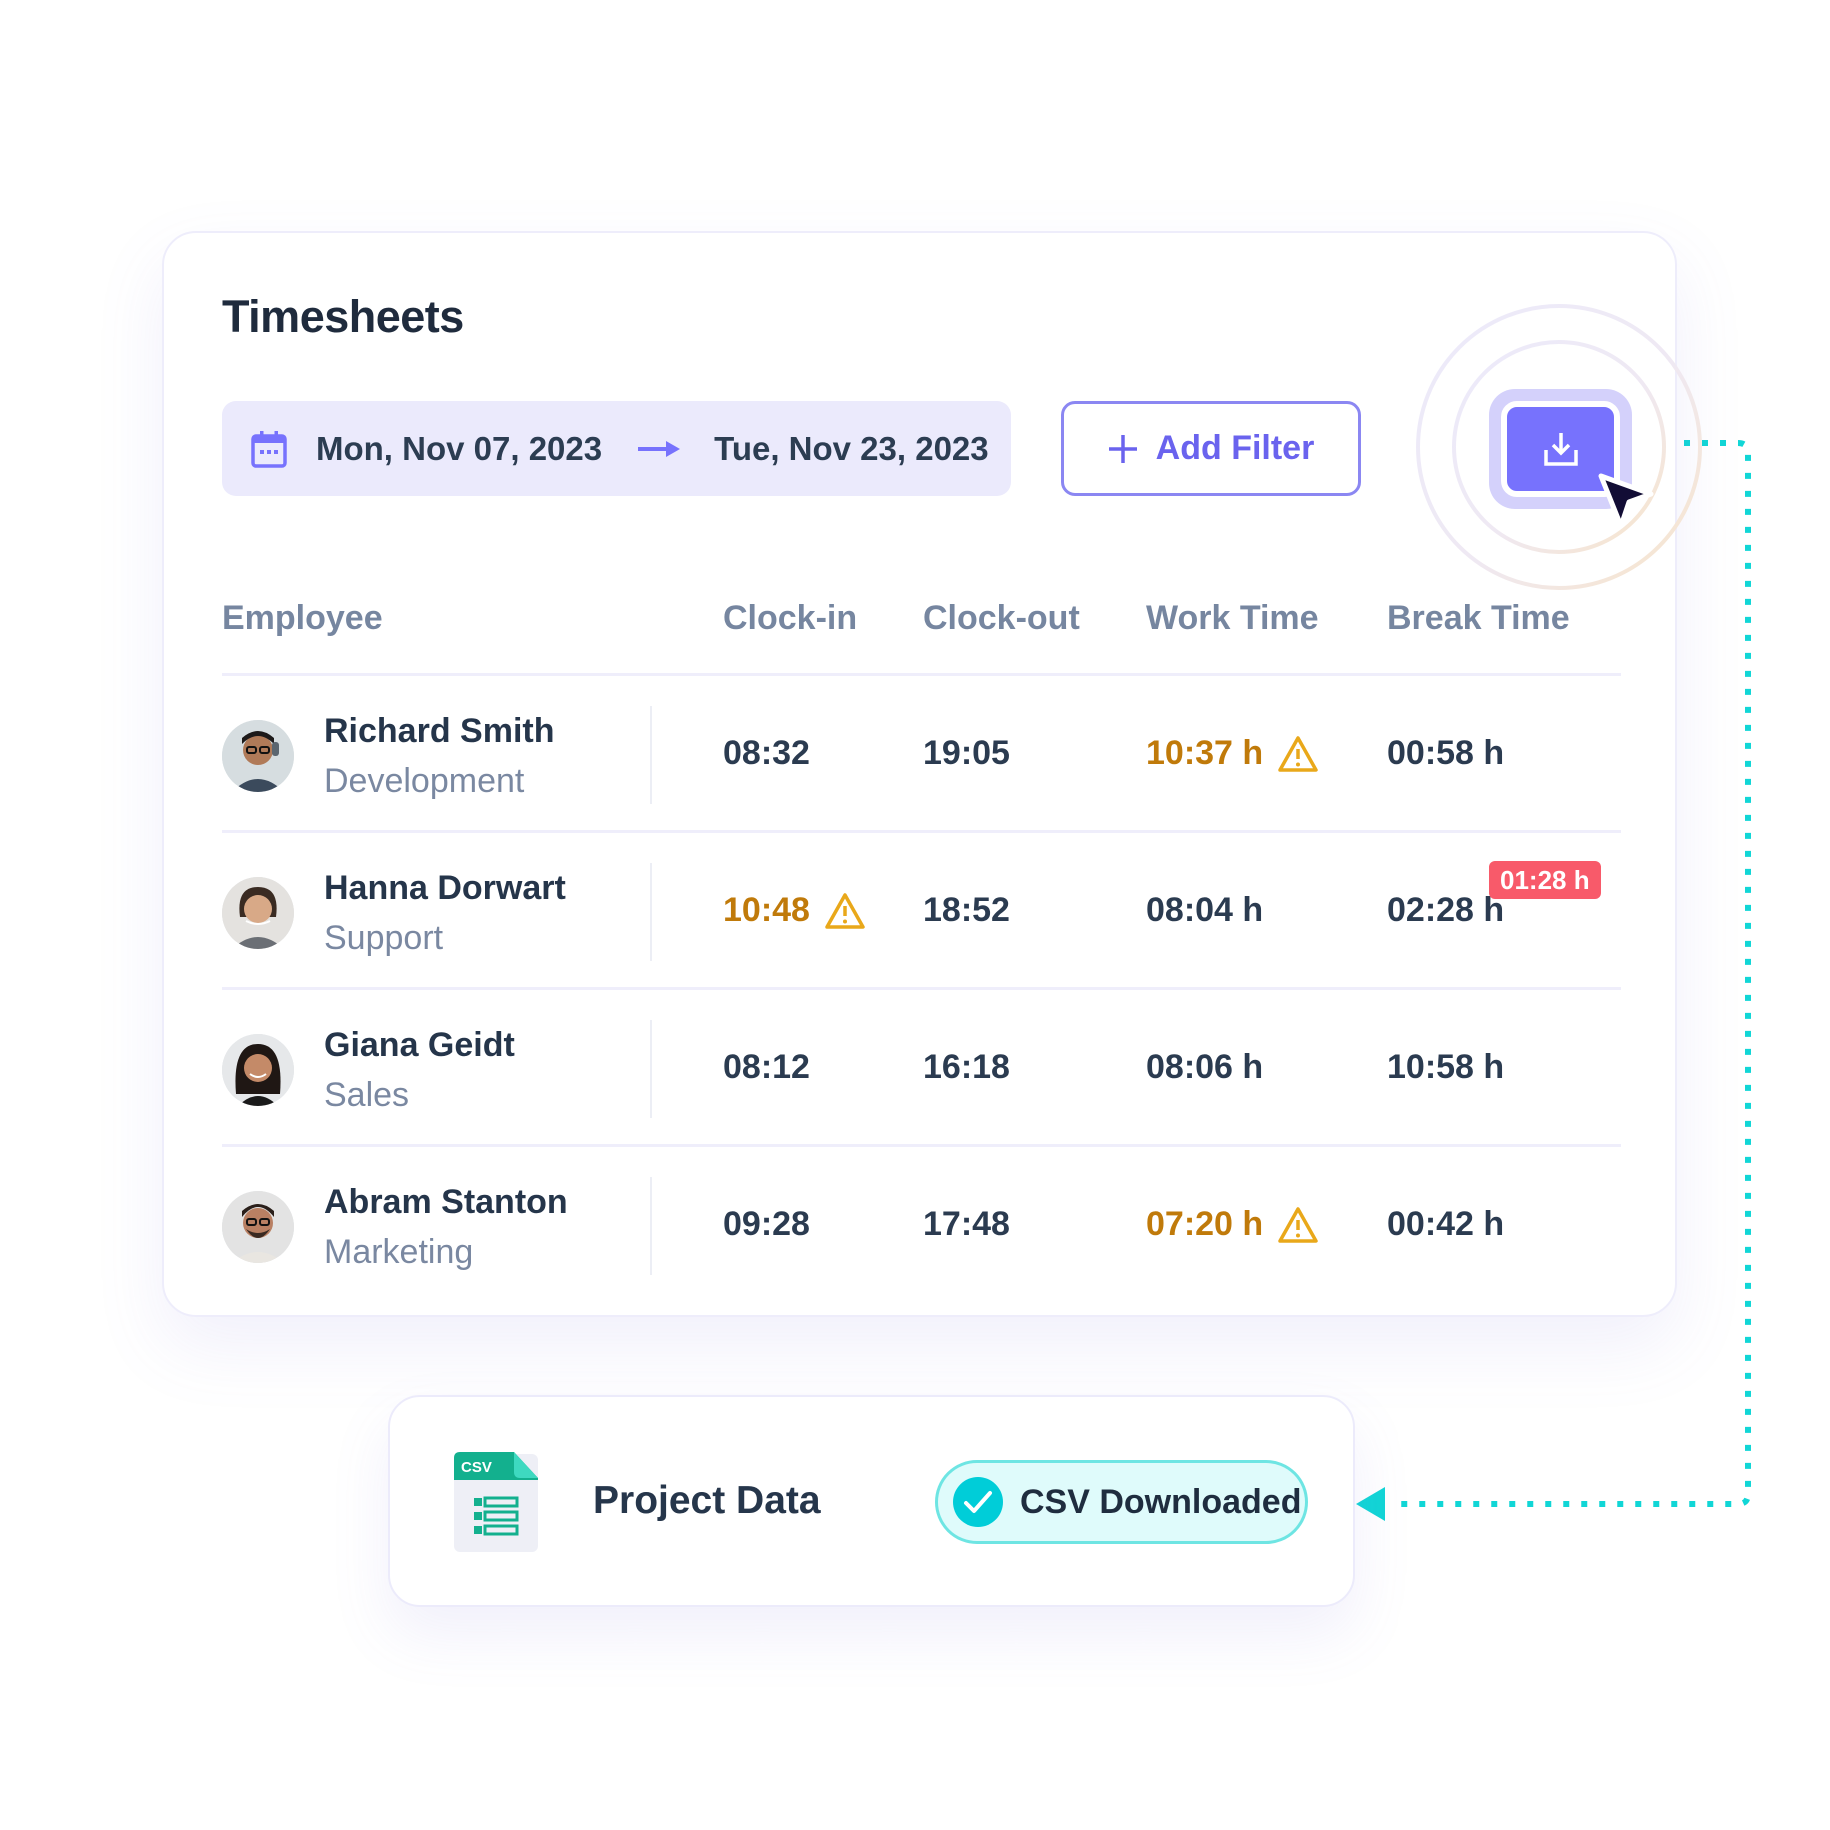 This screenshot has width=1830, height=1830. What do you see at coordinates (1232, 618) in the screenshot?
I see `column-header-work-time: Work Time` at bounding box center [1232, 618].